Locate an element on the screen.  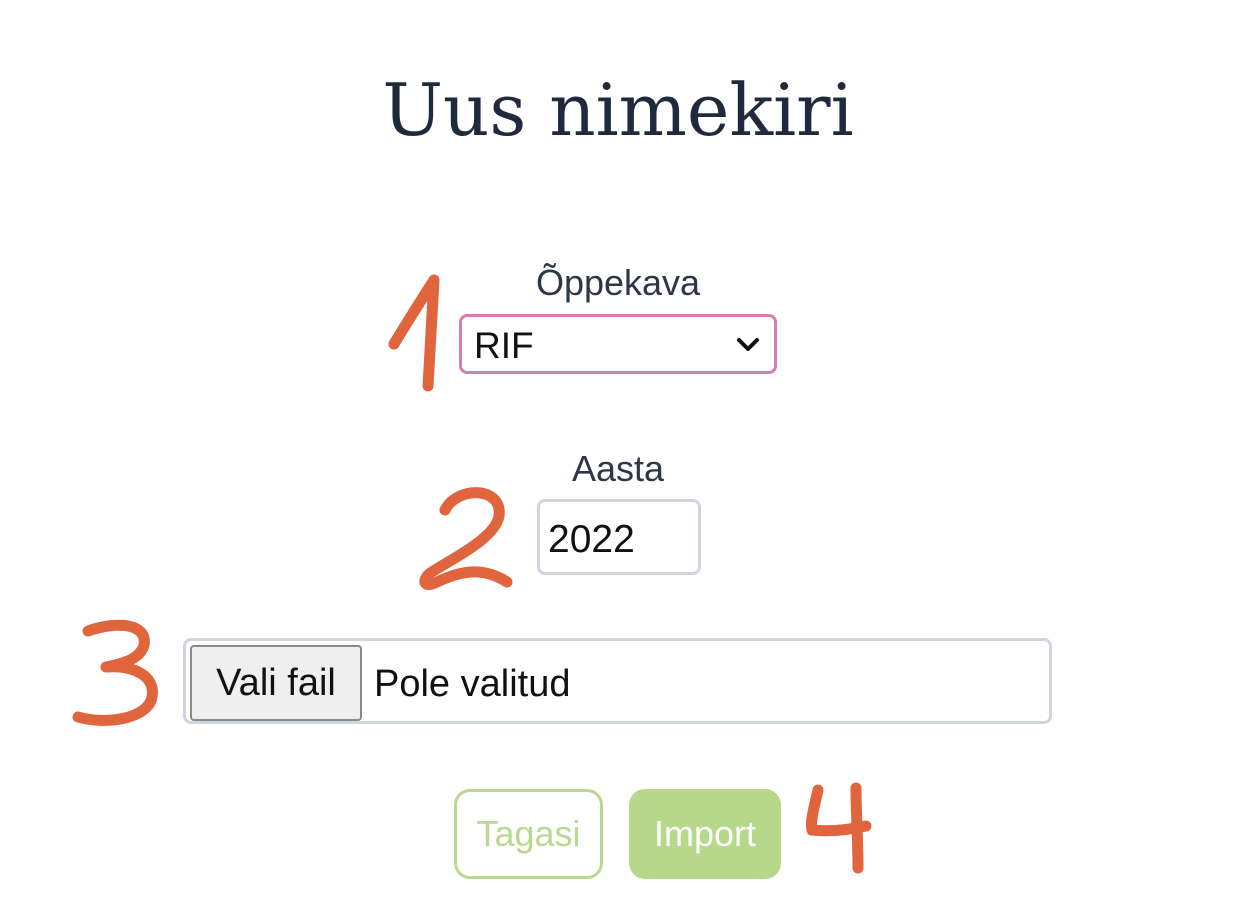
curriculum-select: RIF is located at coordinates (618, 344).